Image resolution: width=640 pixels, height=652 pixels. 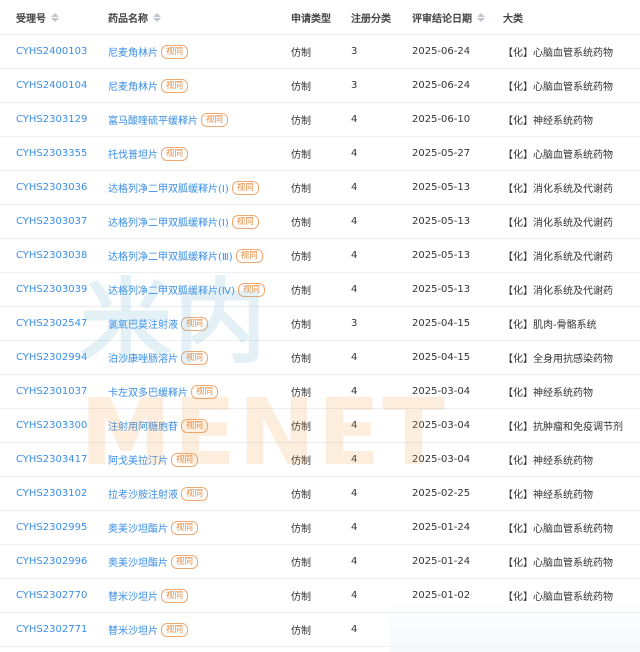 What do you see at coordinates (51, 561) in the screenshot?
I see `application-code-link: CYHS2302996` at bounding box center [51, 561].